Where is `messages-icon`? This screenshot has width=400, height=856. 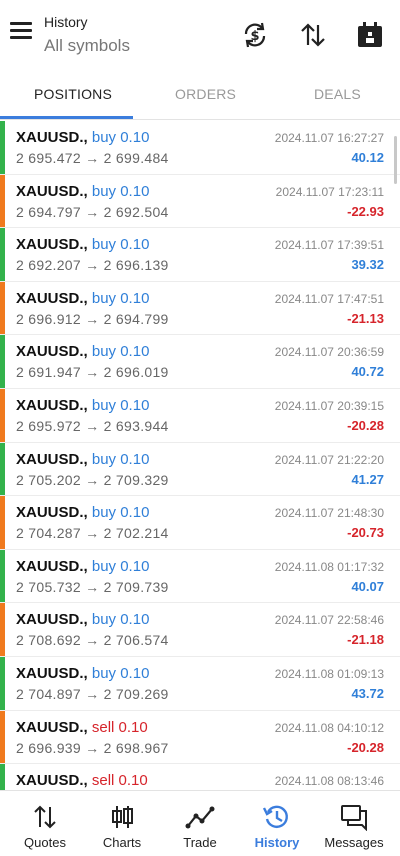 messages-icon is located at coordinates (354, 817).